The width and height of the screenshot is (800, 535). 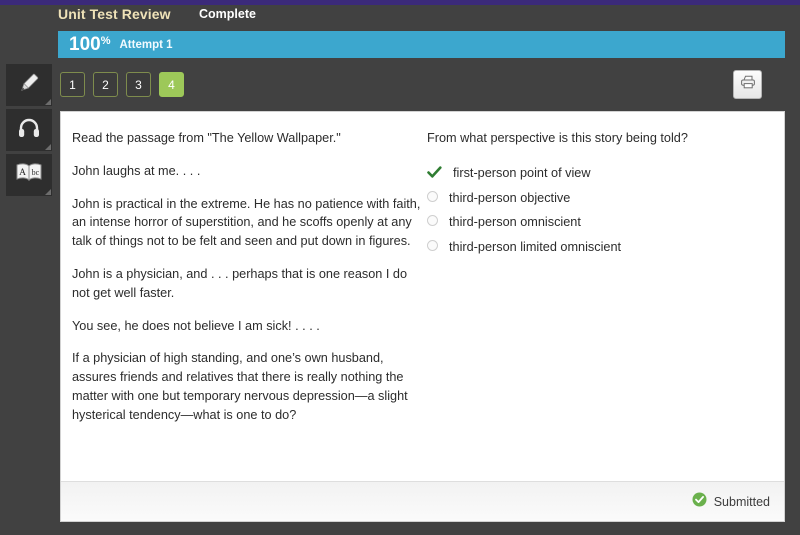 What do you see at coordinates (171, 84) in the screenshot?
I see `question-nav-button-4: 4` at bounding box center [171, 84].